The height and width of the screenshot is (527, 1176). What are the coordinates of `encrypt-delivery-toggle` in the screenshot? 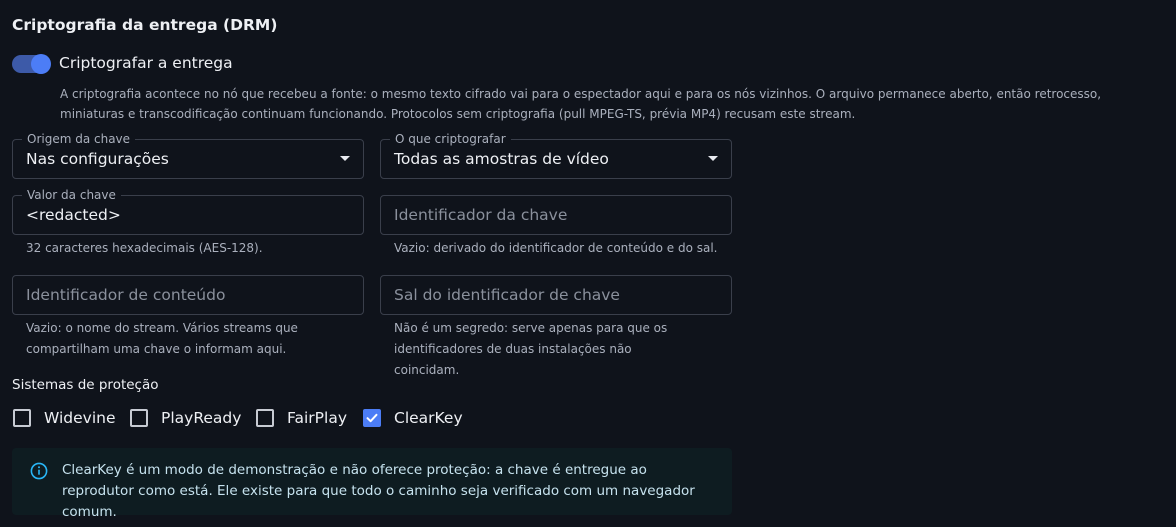 It's located at (31, 64).